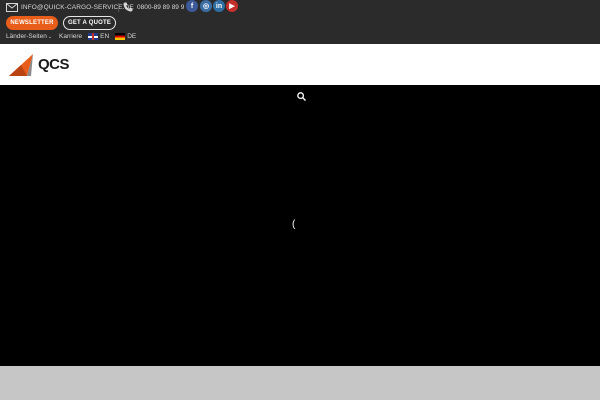 This screenshot has height=400, width=600. I want to click on german-flag-icon, so click(120, 36).